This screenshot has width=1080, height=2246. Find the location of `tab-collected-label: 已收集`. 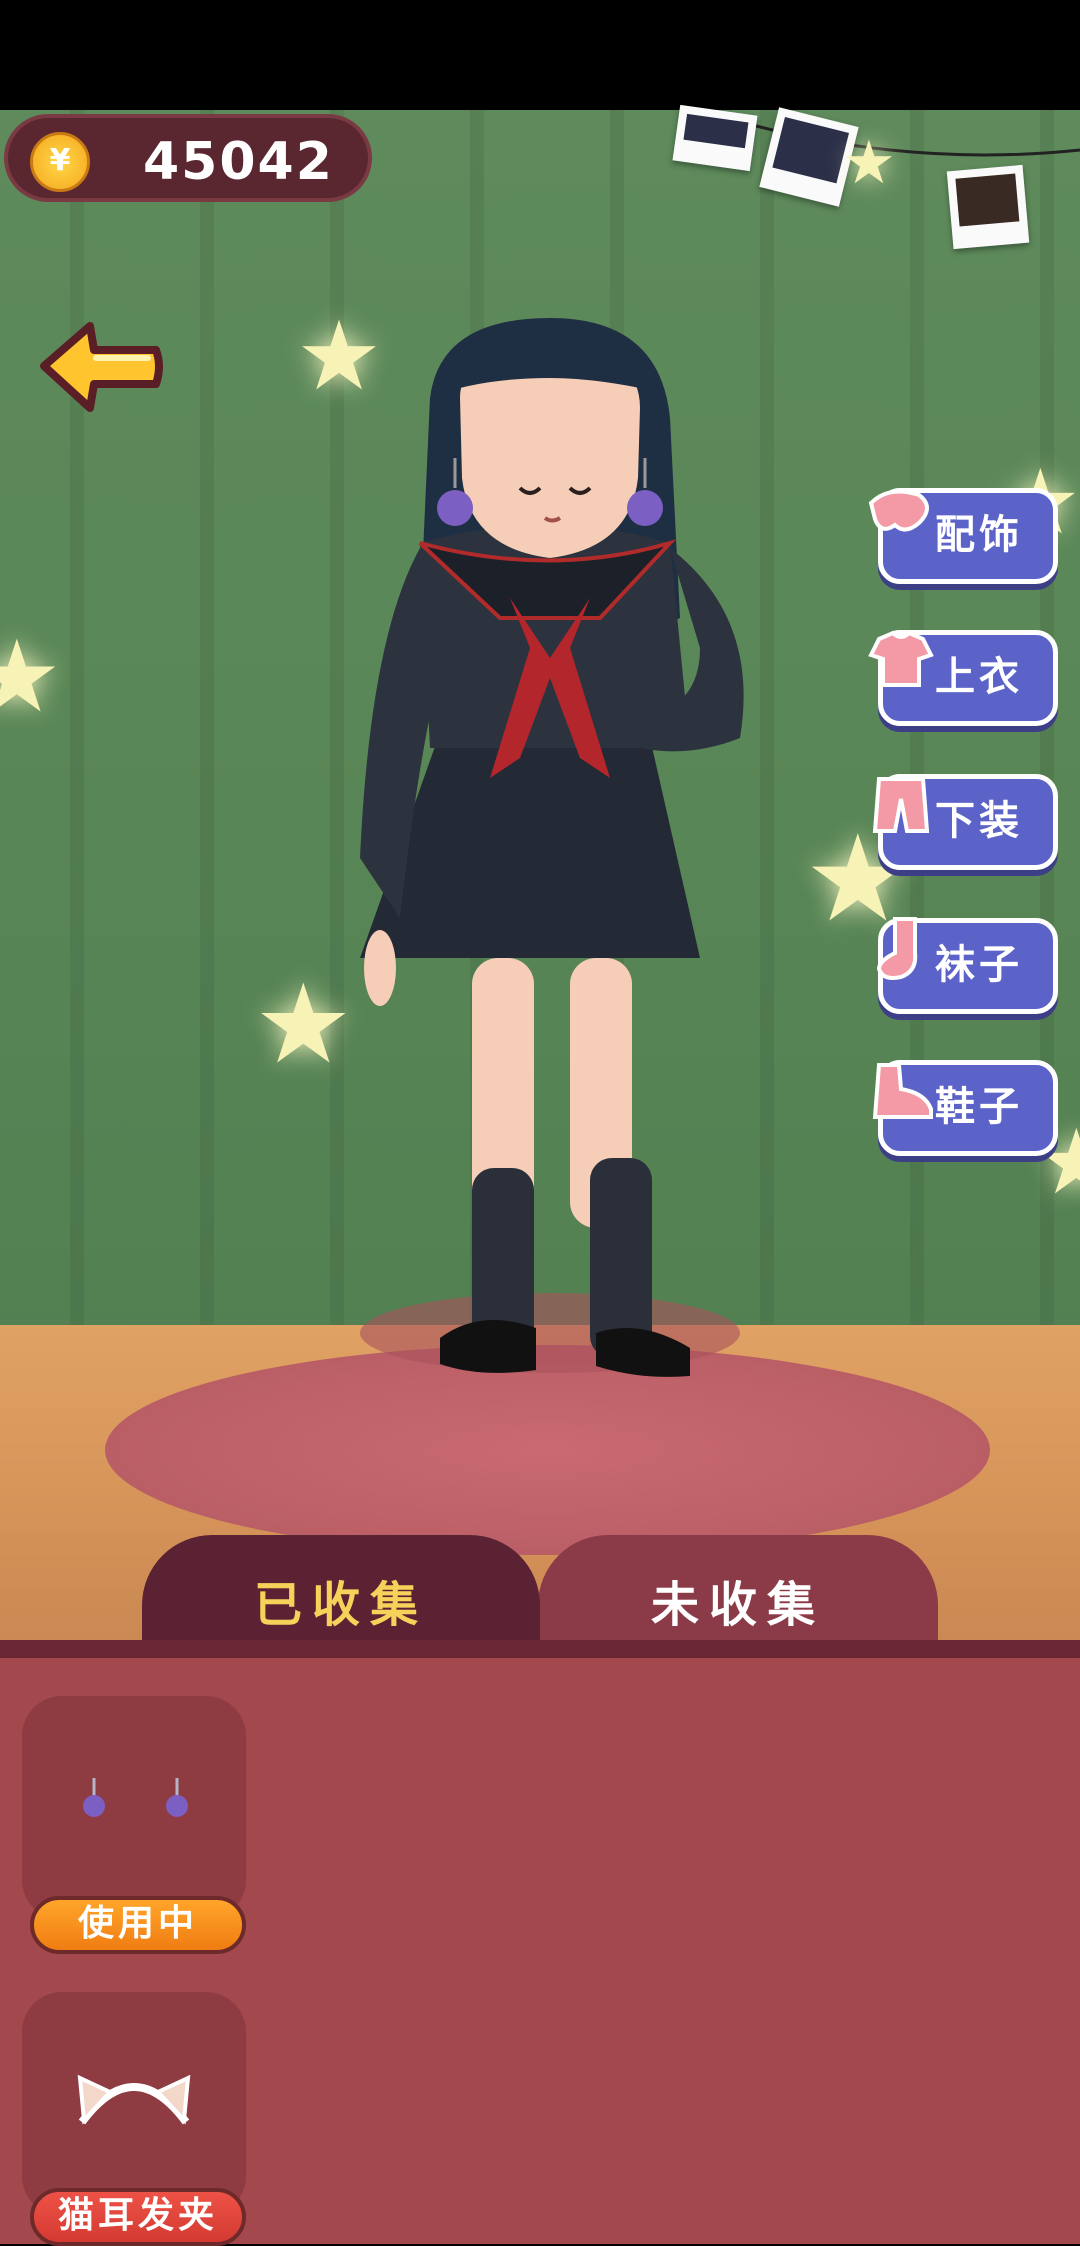

tab-collected-label: 已收集 is located at coordinates (340, 1605).